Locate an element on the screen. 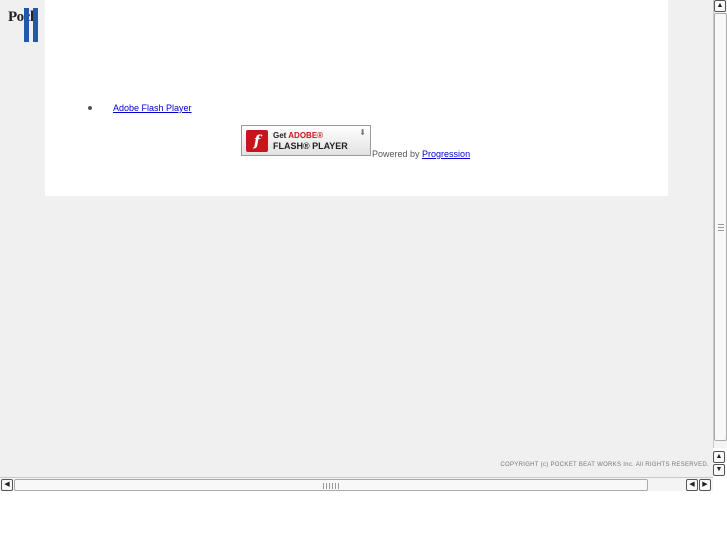 The height and width of the screenshot is (545, 727). horizontal-scrollbar: ◀ ◀ ▶ is located at coordinates (356, 484).